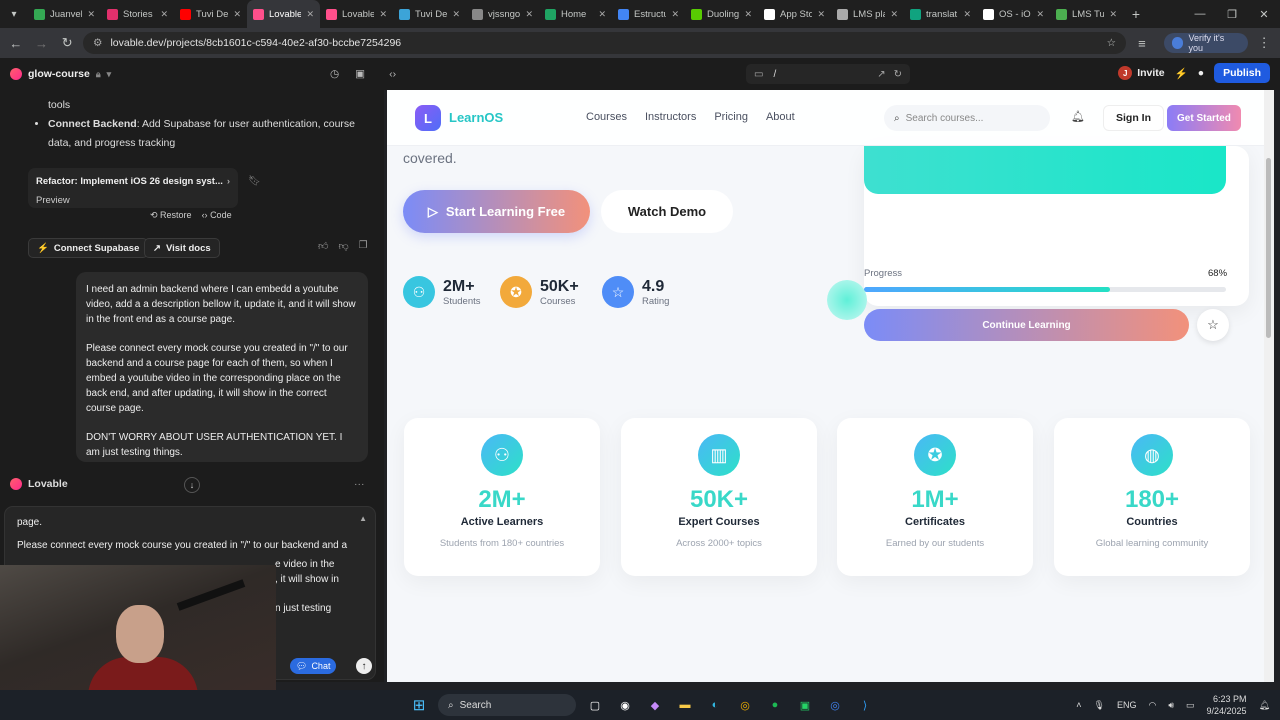 The image size is (1280, 720). What do you see at coordinates (1213, 325) in the screenshot?
I see `favorite-star-button: ☆` at bounding box center [1213, 325].